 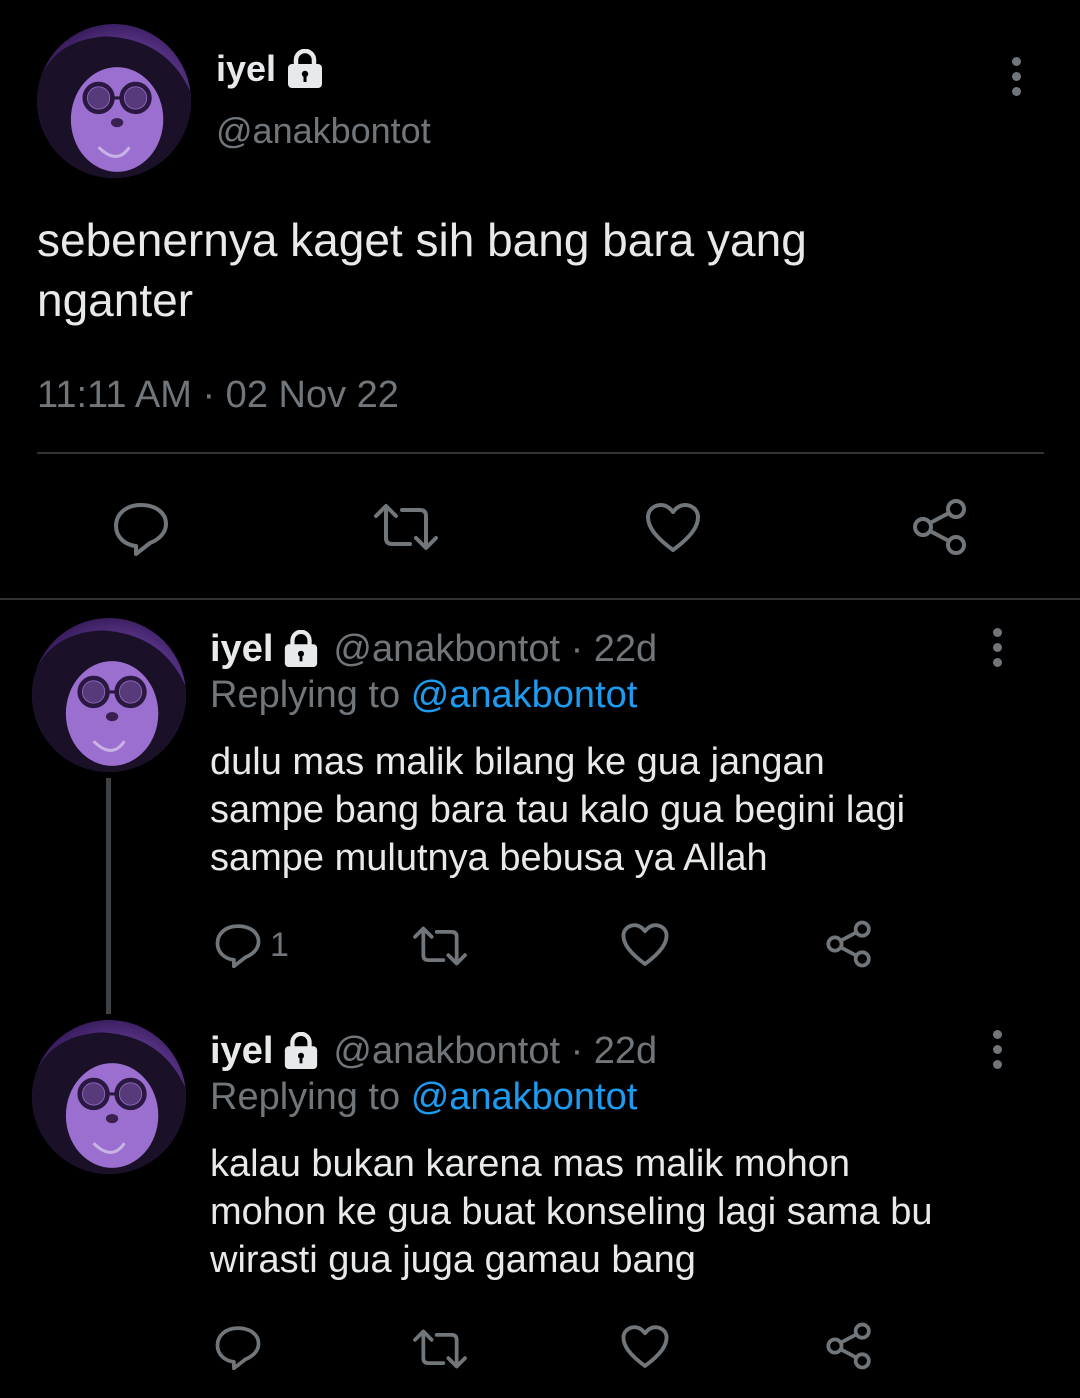 What do you see at coordinates (422, 240) in the screenshot?
I see `tweet-text-line: sebenernya kaget sih bang bara yang` at bounding box center [422, 240].